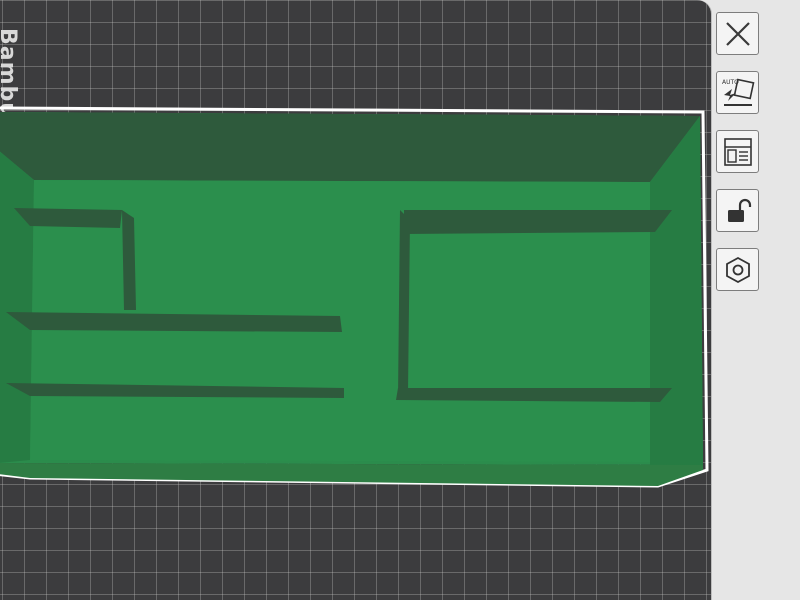 The height and width of the screenshot is (600, 800). What do you see at coordinates (534, 395) in the screenshot?
I see `divider-right-bottom` at bounding box center [534, 395].